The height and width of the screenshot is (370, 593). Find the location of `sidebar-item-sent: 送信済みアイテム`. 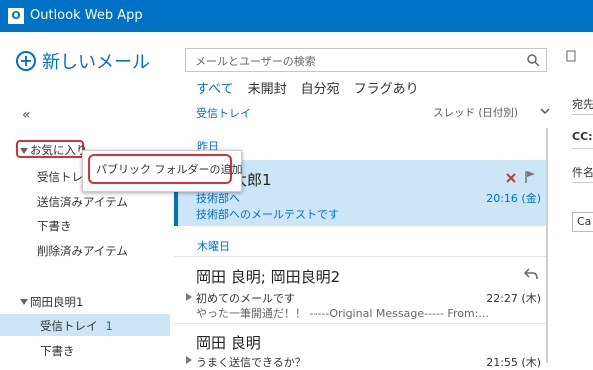

sidebar-item-sent: 送信済みアイテム is located at coordinates (82, 202).